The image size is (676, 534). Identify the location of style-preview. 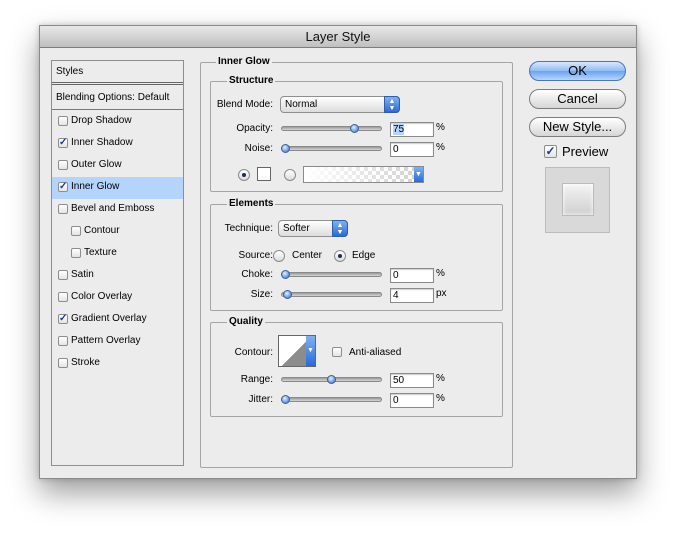
(577, 200).